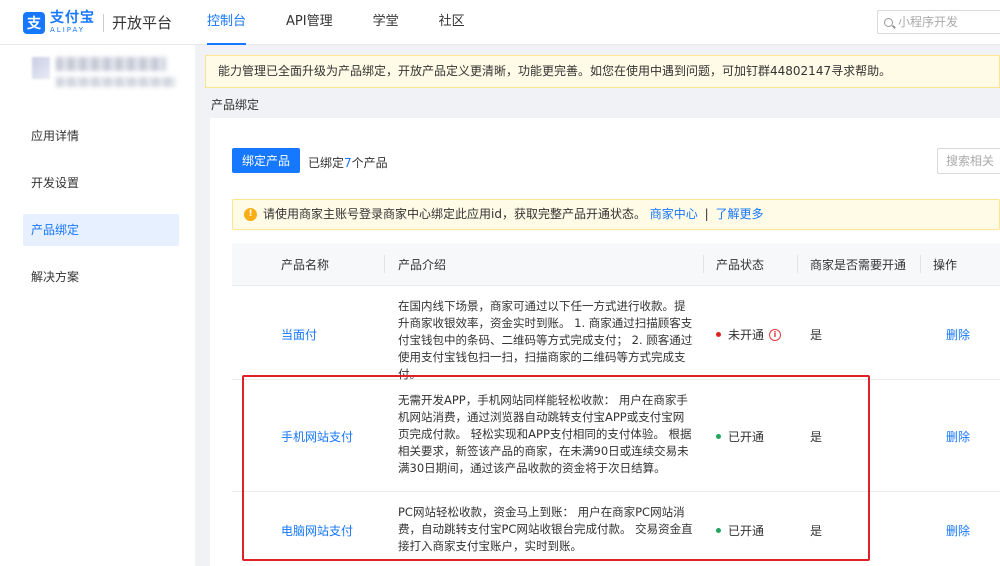 The height and width of the screenshot is (566, 1000). I want to click on sidebar-item-app-details: 应用详情, so click(101, 136).